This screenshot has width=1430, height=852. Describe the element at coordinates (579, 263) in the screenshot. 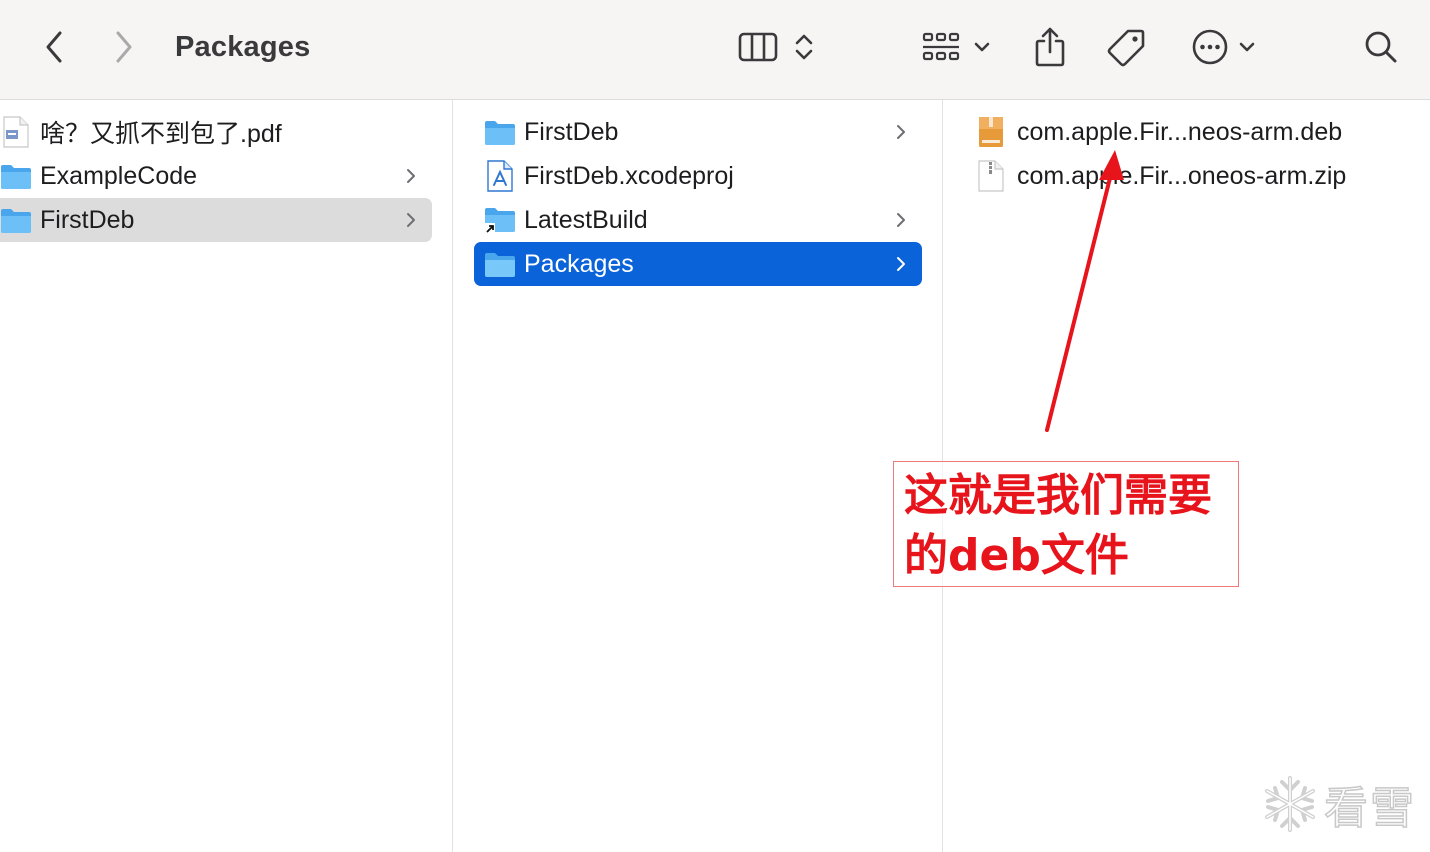

I see `folder-name: Packages` at that location.